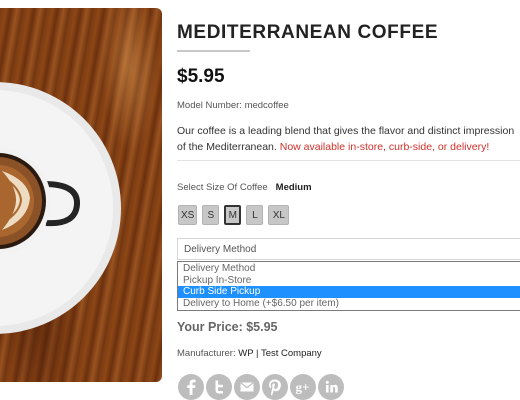  Describe the element at coordinates (308, 32) in the screenshot. I see `product-title: MEDITERRANEAN COFFEE` at that location.